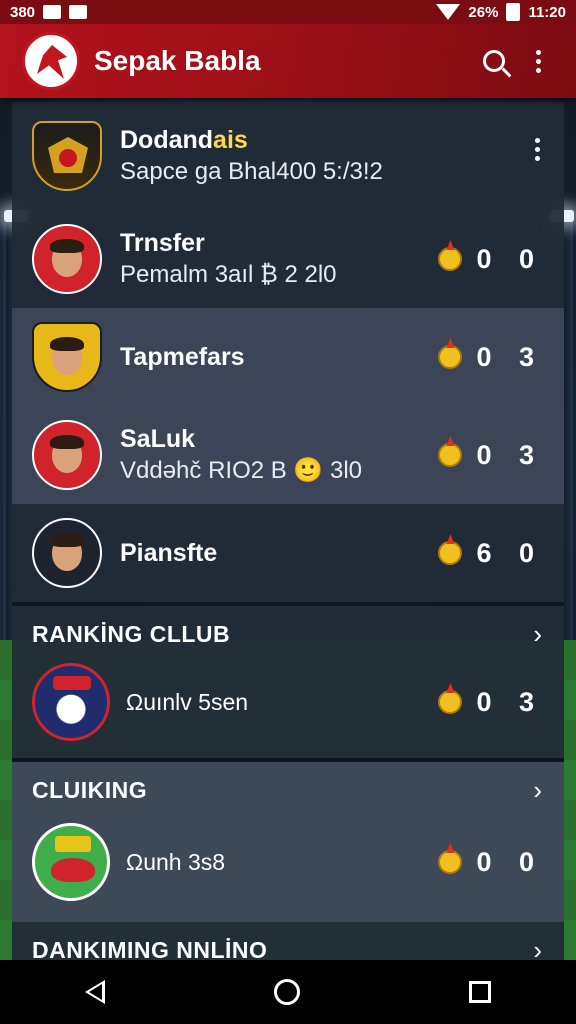 The height and width of the screenshot is (1024, 576). I want to click on wifi-icon, so click(448, 12).